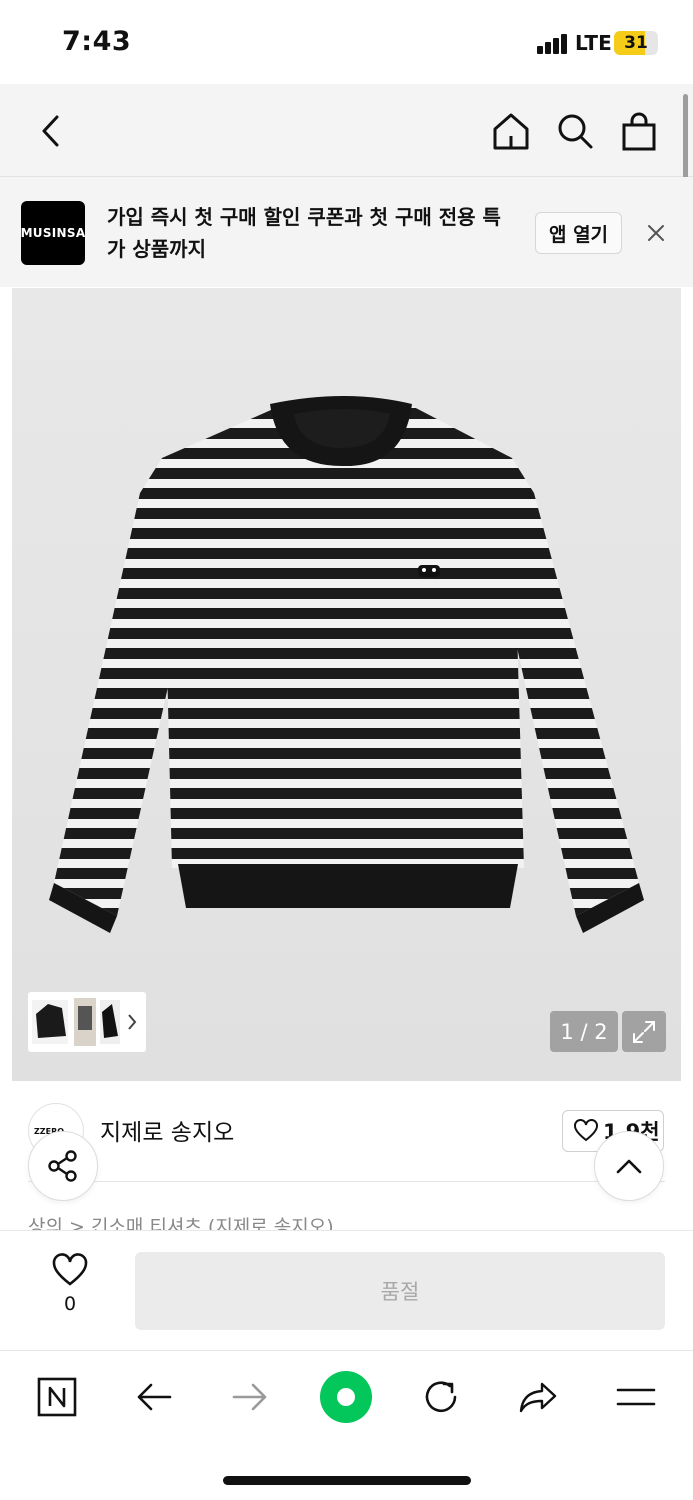 The image size is (693, 1500). I want to click on banner-message: 가입 즉시 첫 구매 할인 쿠폰과 첫 구매 전용 특가 상품까지, so click(304, 233).